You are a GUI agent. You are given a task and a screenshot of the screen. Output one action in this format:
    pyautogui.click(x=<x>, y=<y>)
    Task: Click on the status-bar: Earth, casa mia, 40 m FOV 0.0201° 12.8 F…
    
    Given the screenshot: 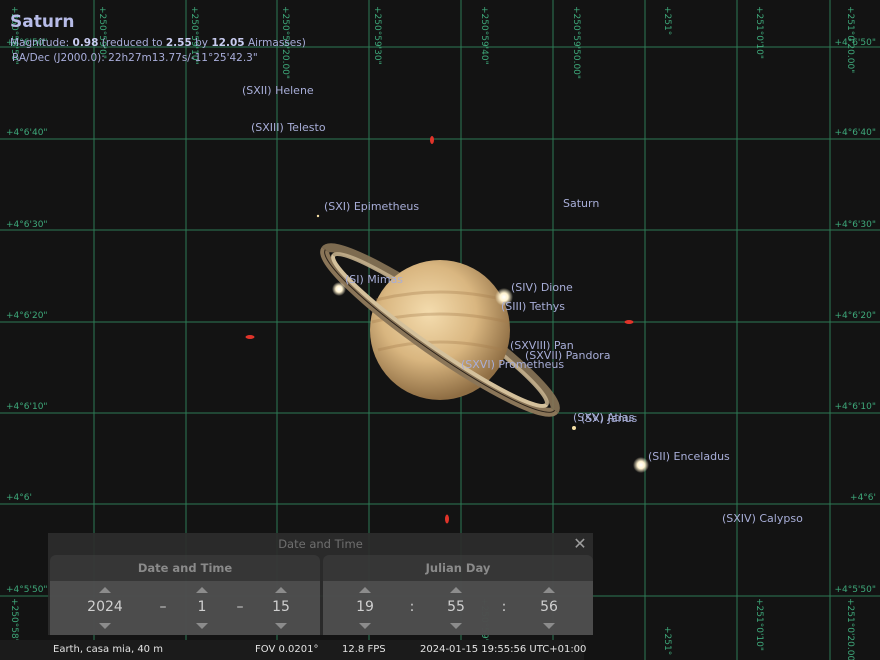 What is the action you would take?
    pyautogui.click(x=293, y=650)
    